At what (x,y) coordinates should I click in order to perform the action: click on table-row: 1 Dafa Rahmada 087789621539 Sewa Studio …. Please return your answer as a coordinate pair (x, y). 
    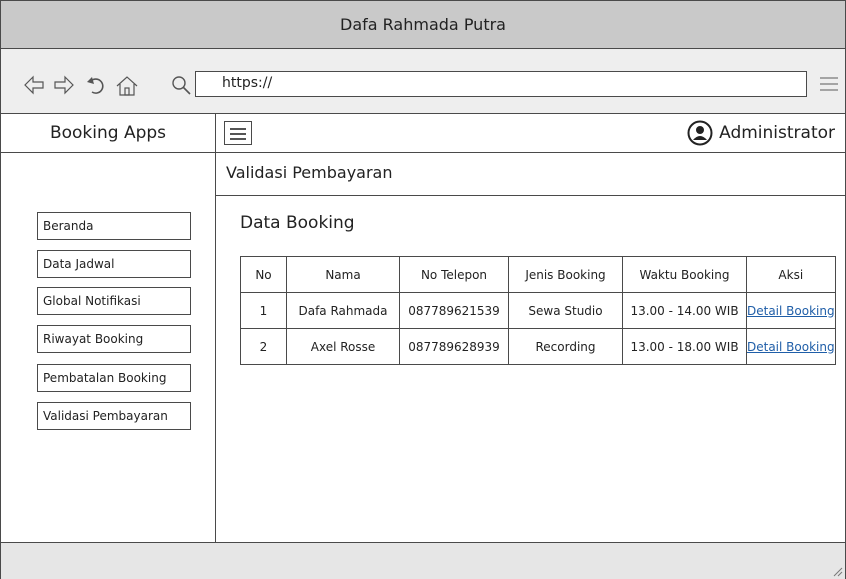
    Looking at the image, I should click on (538, 310).